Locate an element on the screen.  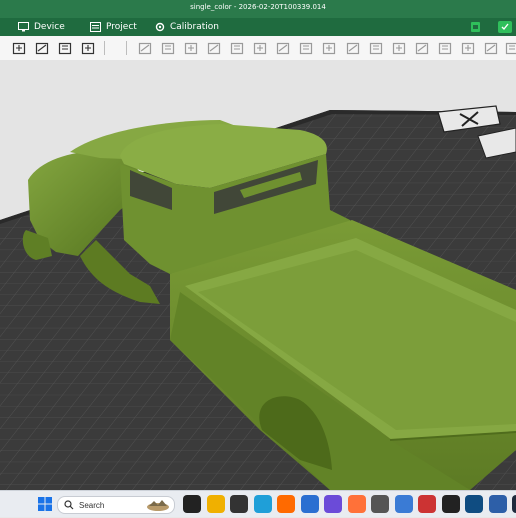
menu-bar: Device Project Calibration is located at coordinates (258, 27).